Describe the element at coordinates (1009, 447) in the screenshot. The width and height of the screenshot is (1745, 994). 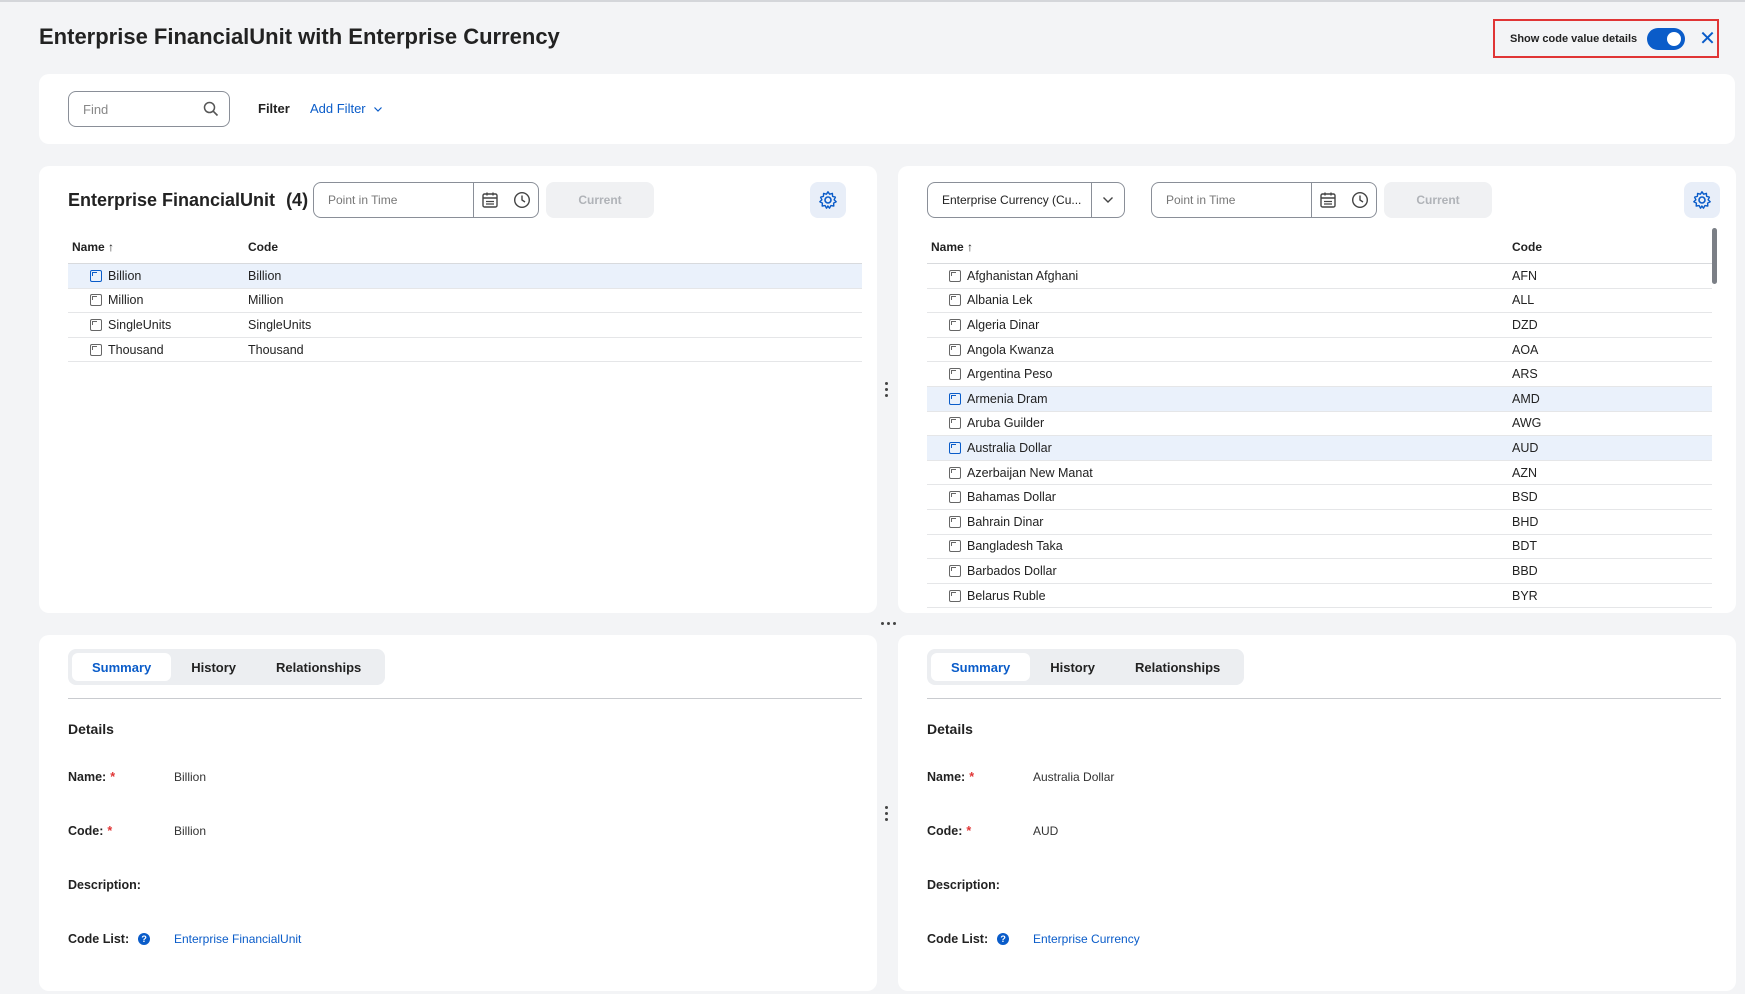
I see `row-name-text: Australia Dollar` at that location.